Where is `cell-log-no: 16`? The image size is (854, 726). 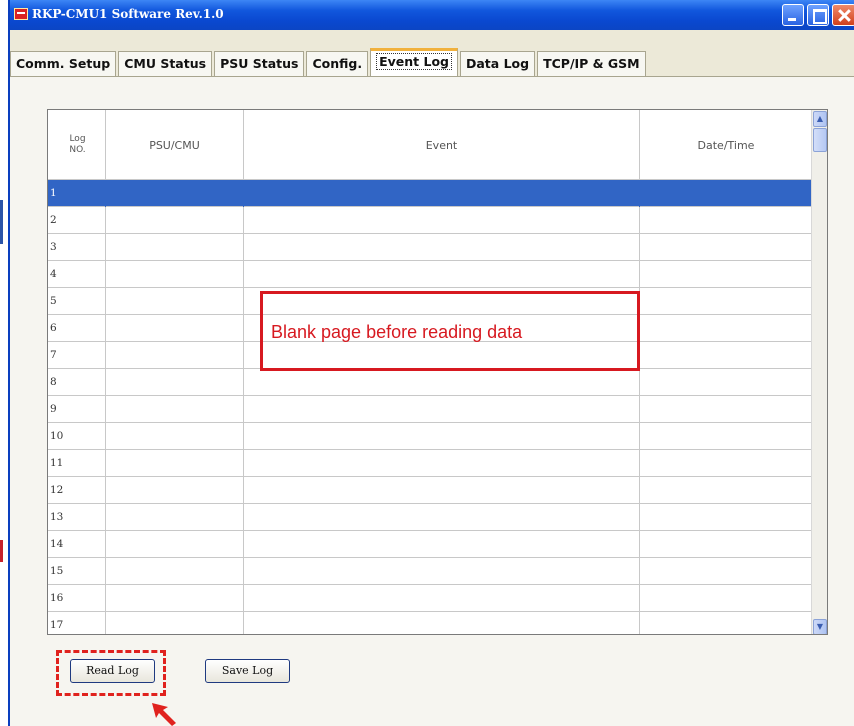 cell-log-no: 16 is located at coordinates (77, 598).